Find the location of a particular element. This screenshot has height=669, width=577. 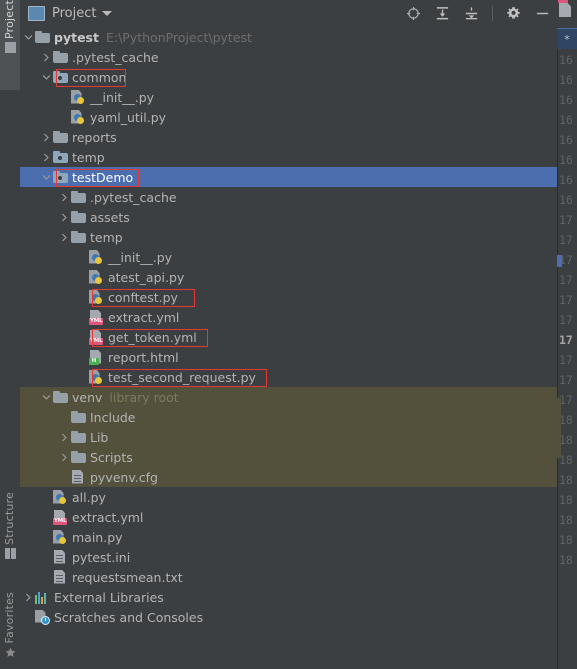

project-view-icon is located at coordinates (36, 13).